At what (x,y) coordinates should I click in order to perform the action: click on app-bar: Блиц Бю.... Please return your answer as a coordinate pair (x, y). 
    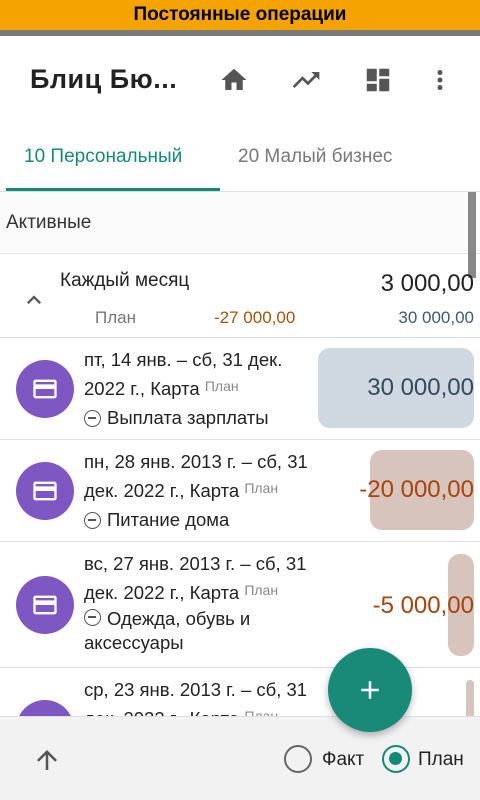
    Looking at the image, I should click on (240, 81).